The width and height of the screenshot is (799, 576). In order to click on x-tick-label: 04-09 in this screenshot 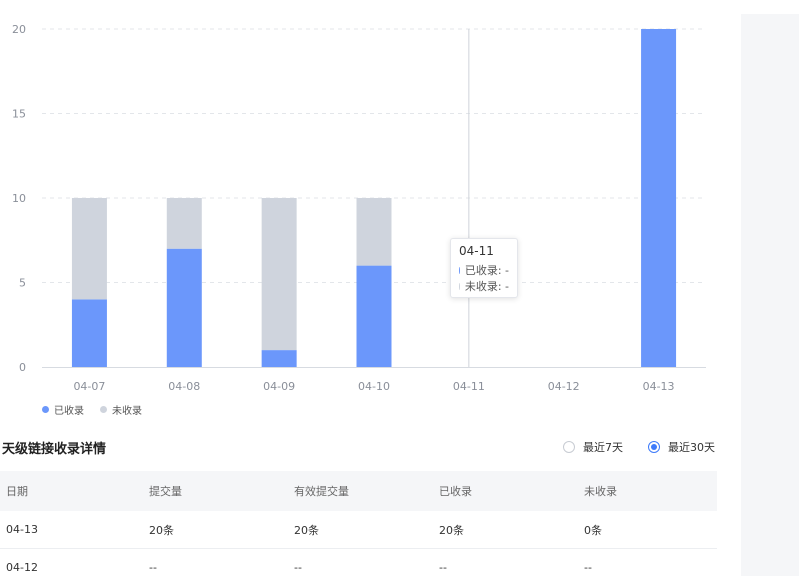, I will do `click(279, 386)`.